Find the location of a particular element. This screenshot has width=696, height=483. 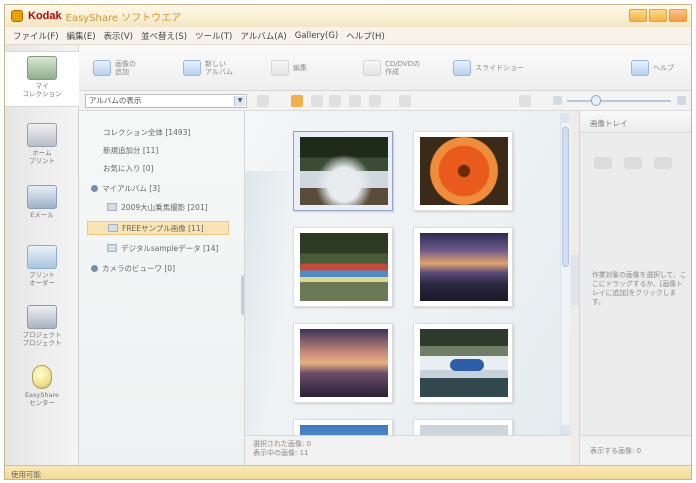

tree-item-all-collection: コレクション全体 [1493] is located at coordinates (146, 132).